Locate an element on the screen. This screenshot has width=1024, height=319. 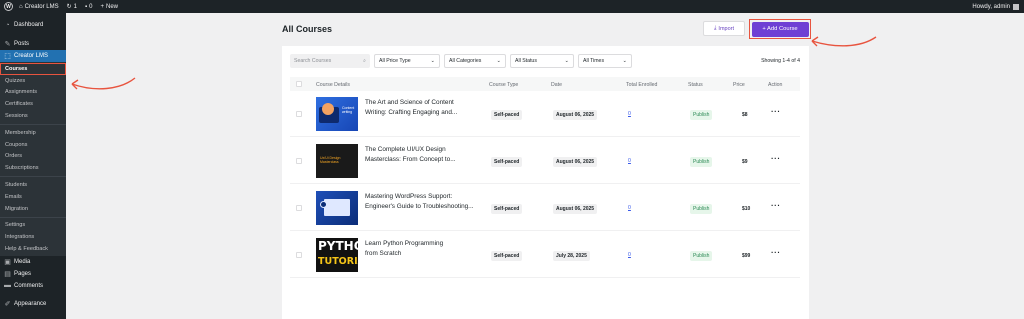
price-value: $9 is located at coordinates (745, 162).